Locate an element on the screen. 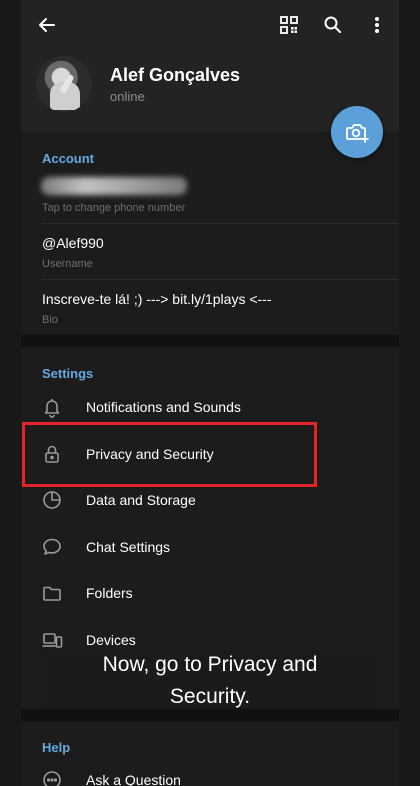  settings-item-folders: Folders is located at coordinates (210, 593).